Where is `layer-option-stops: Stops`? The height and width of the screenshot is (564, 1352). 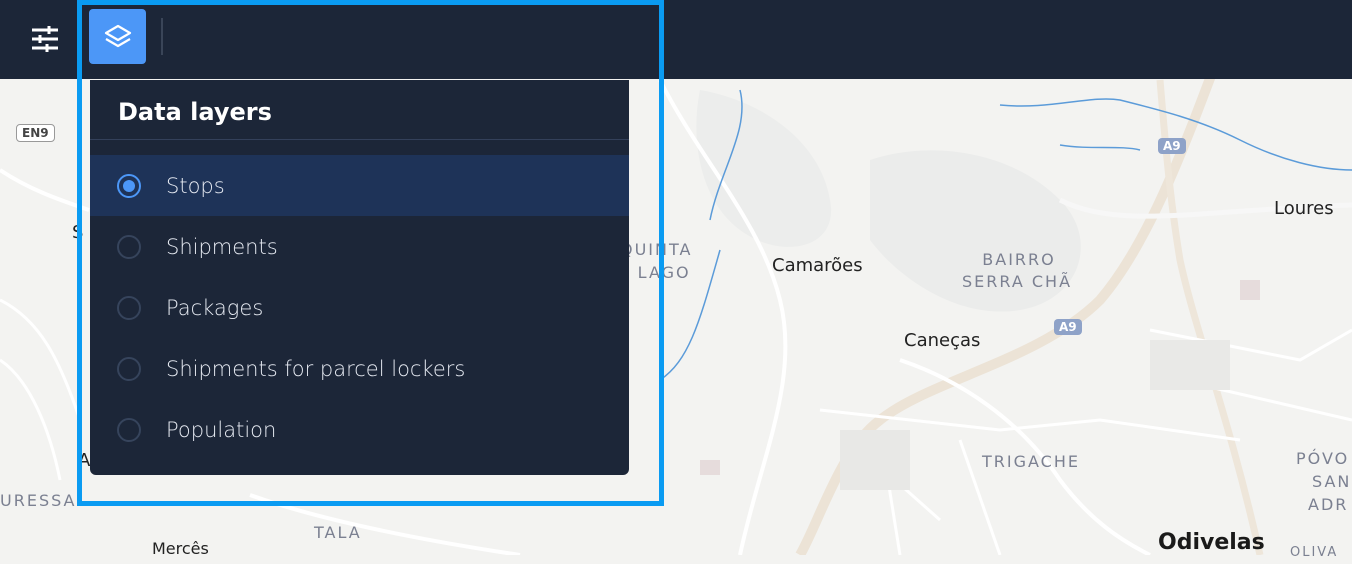 layer-option-stops: Stops is located at coordinates (359, 185).